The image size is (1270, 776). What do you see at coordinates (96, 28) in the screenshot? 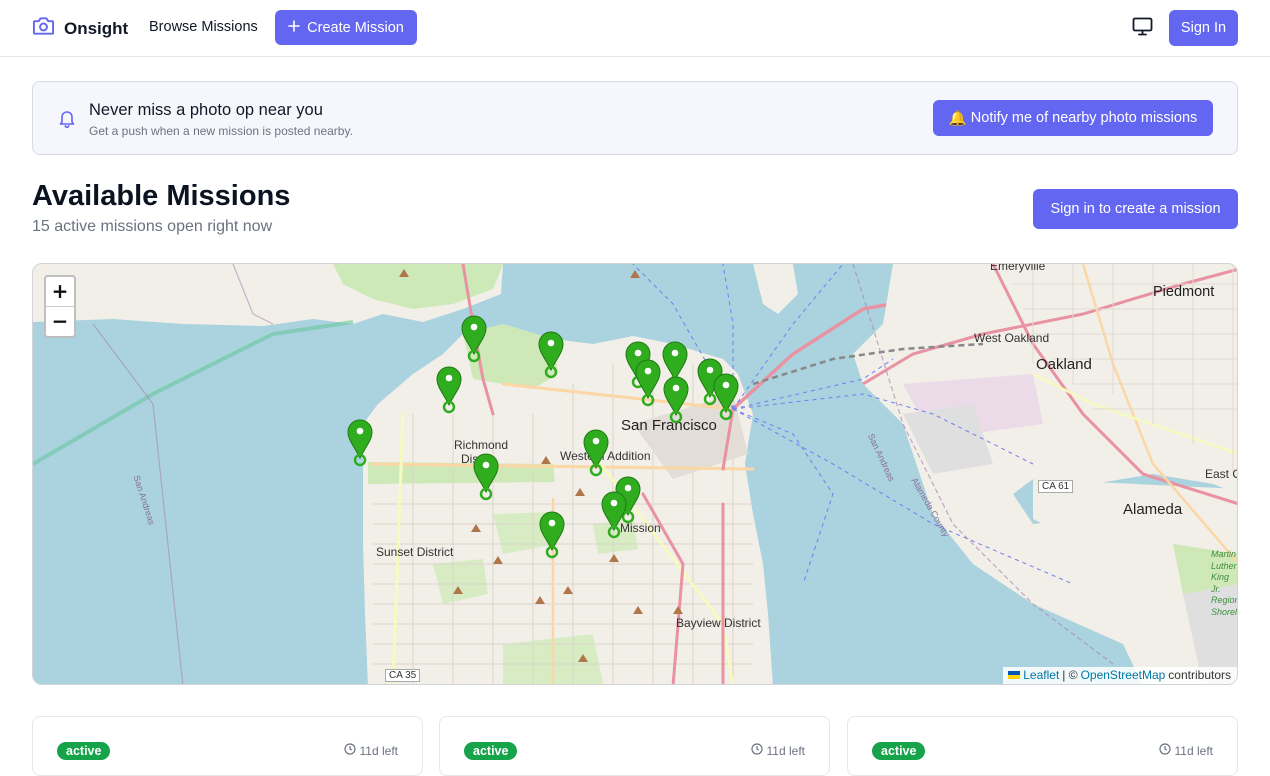
I see `brand-name: Onsight` at bounding box center [96, 28].